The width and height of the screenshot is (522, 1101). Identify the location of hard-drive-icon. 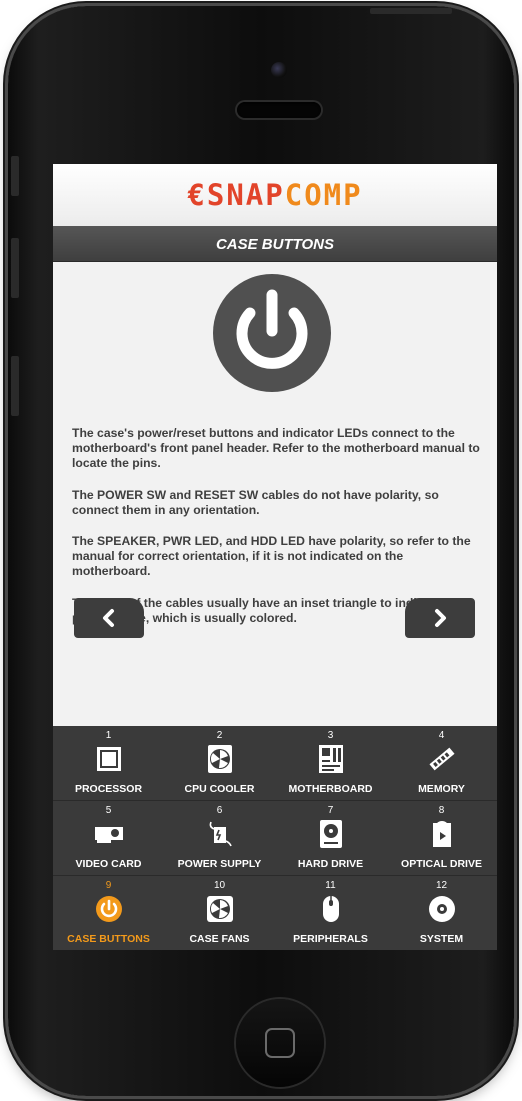
(331, 834).